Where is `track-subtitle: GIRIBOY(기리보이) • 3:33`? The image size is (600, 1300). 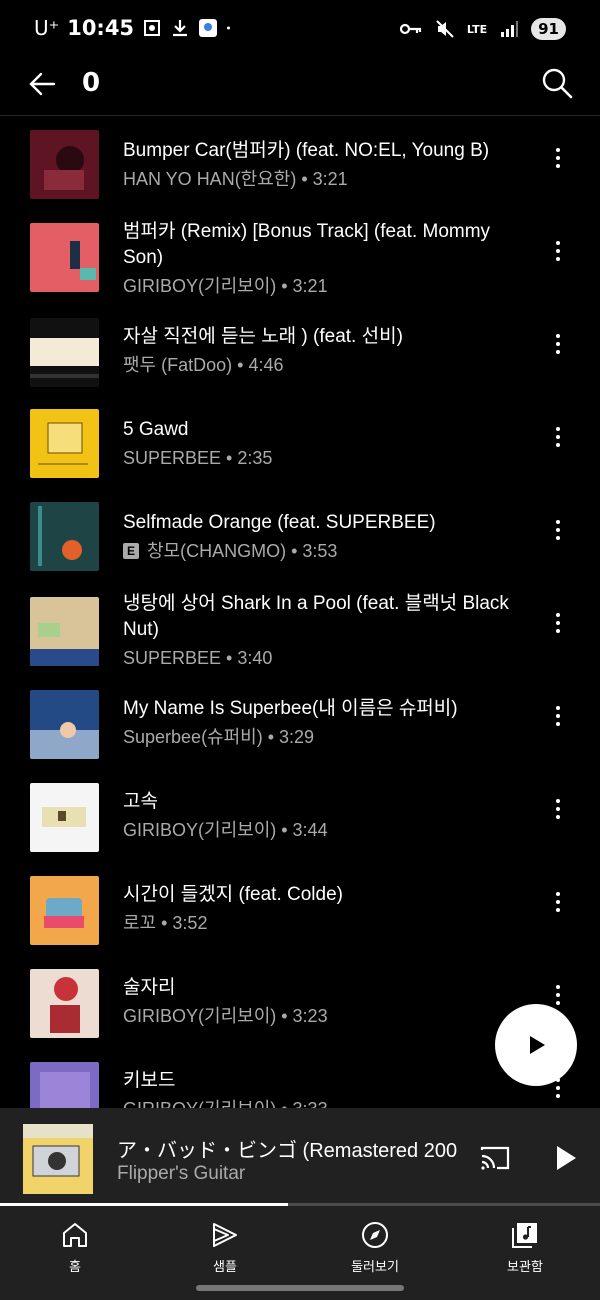
track-subtitle: GIRIBOY(기리보이) • 3:33 is located at coordinates (325, 1102).